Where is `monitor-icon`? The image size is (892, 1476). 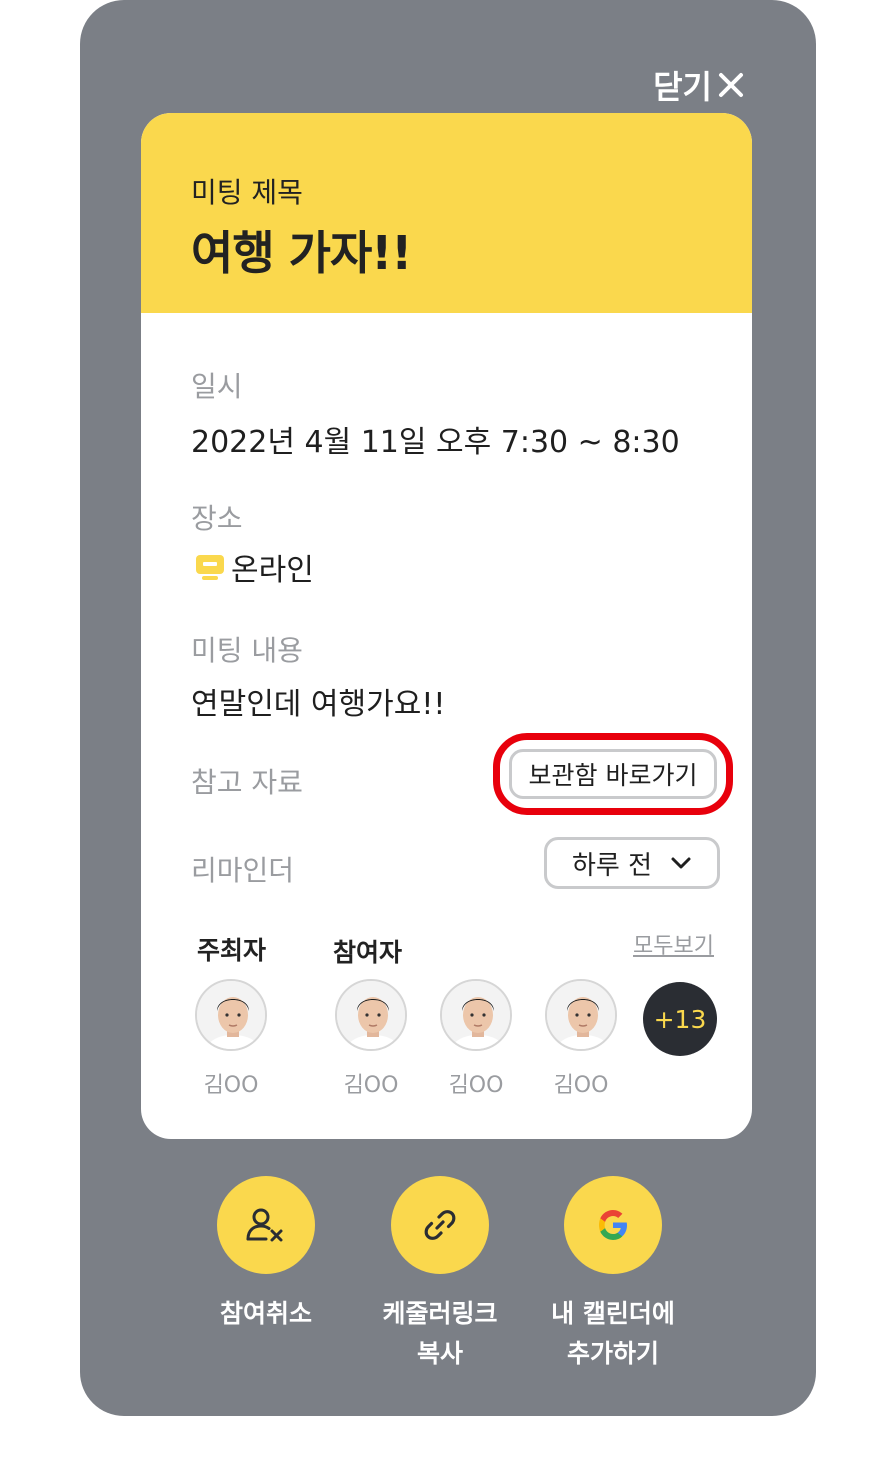 monitor-icon is located at coordinates (210, 567).